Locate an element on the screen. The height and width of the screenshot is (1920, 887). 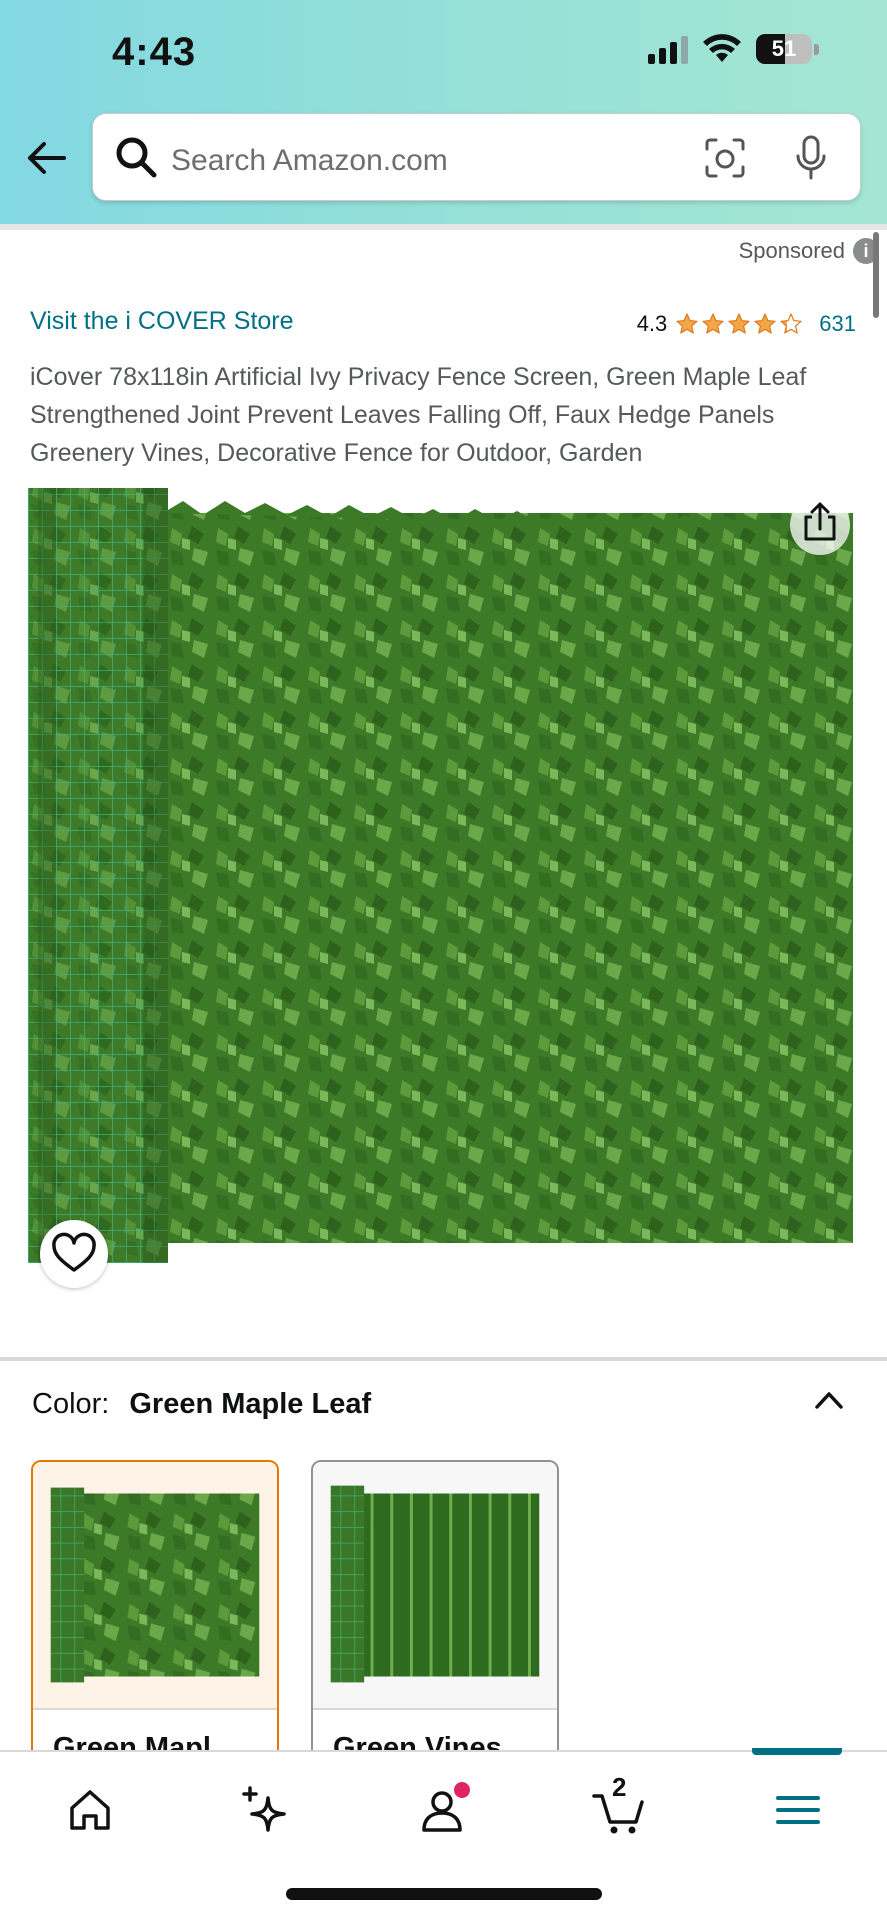
home-icon is located at coordinates (90, 1810).